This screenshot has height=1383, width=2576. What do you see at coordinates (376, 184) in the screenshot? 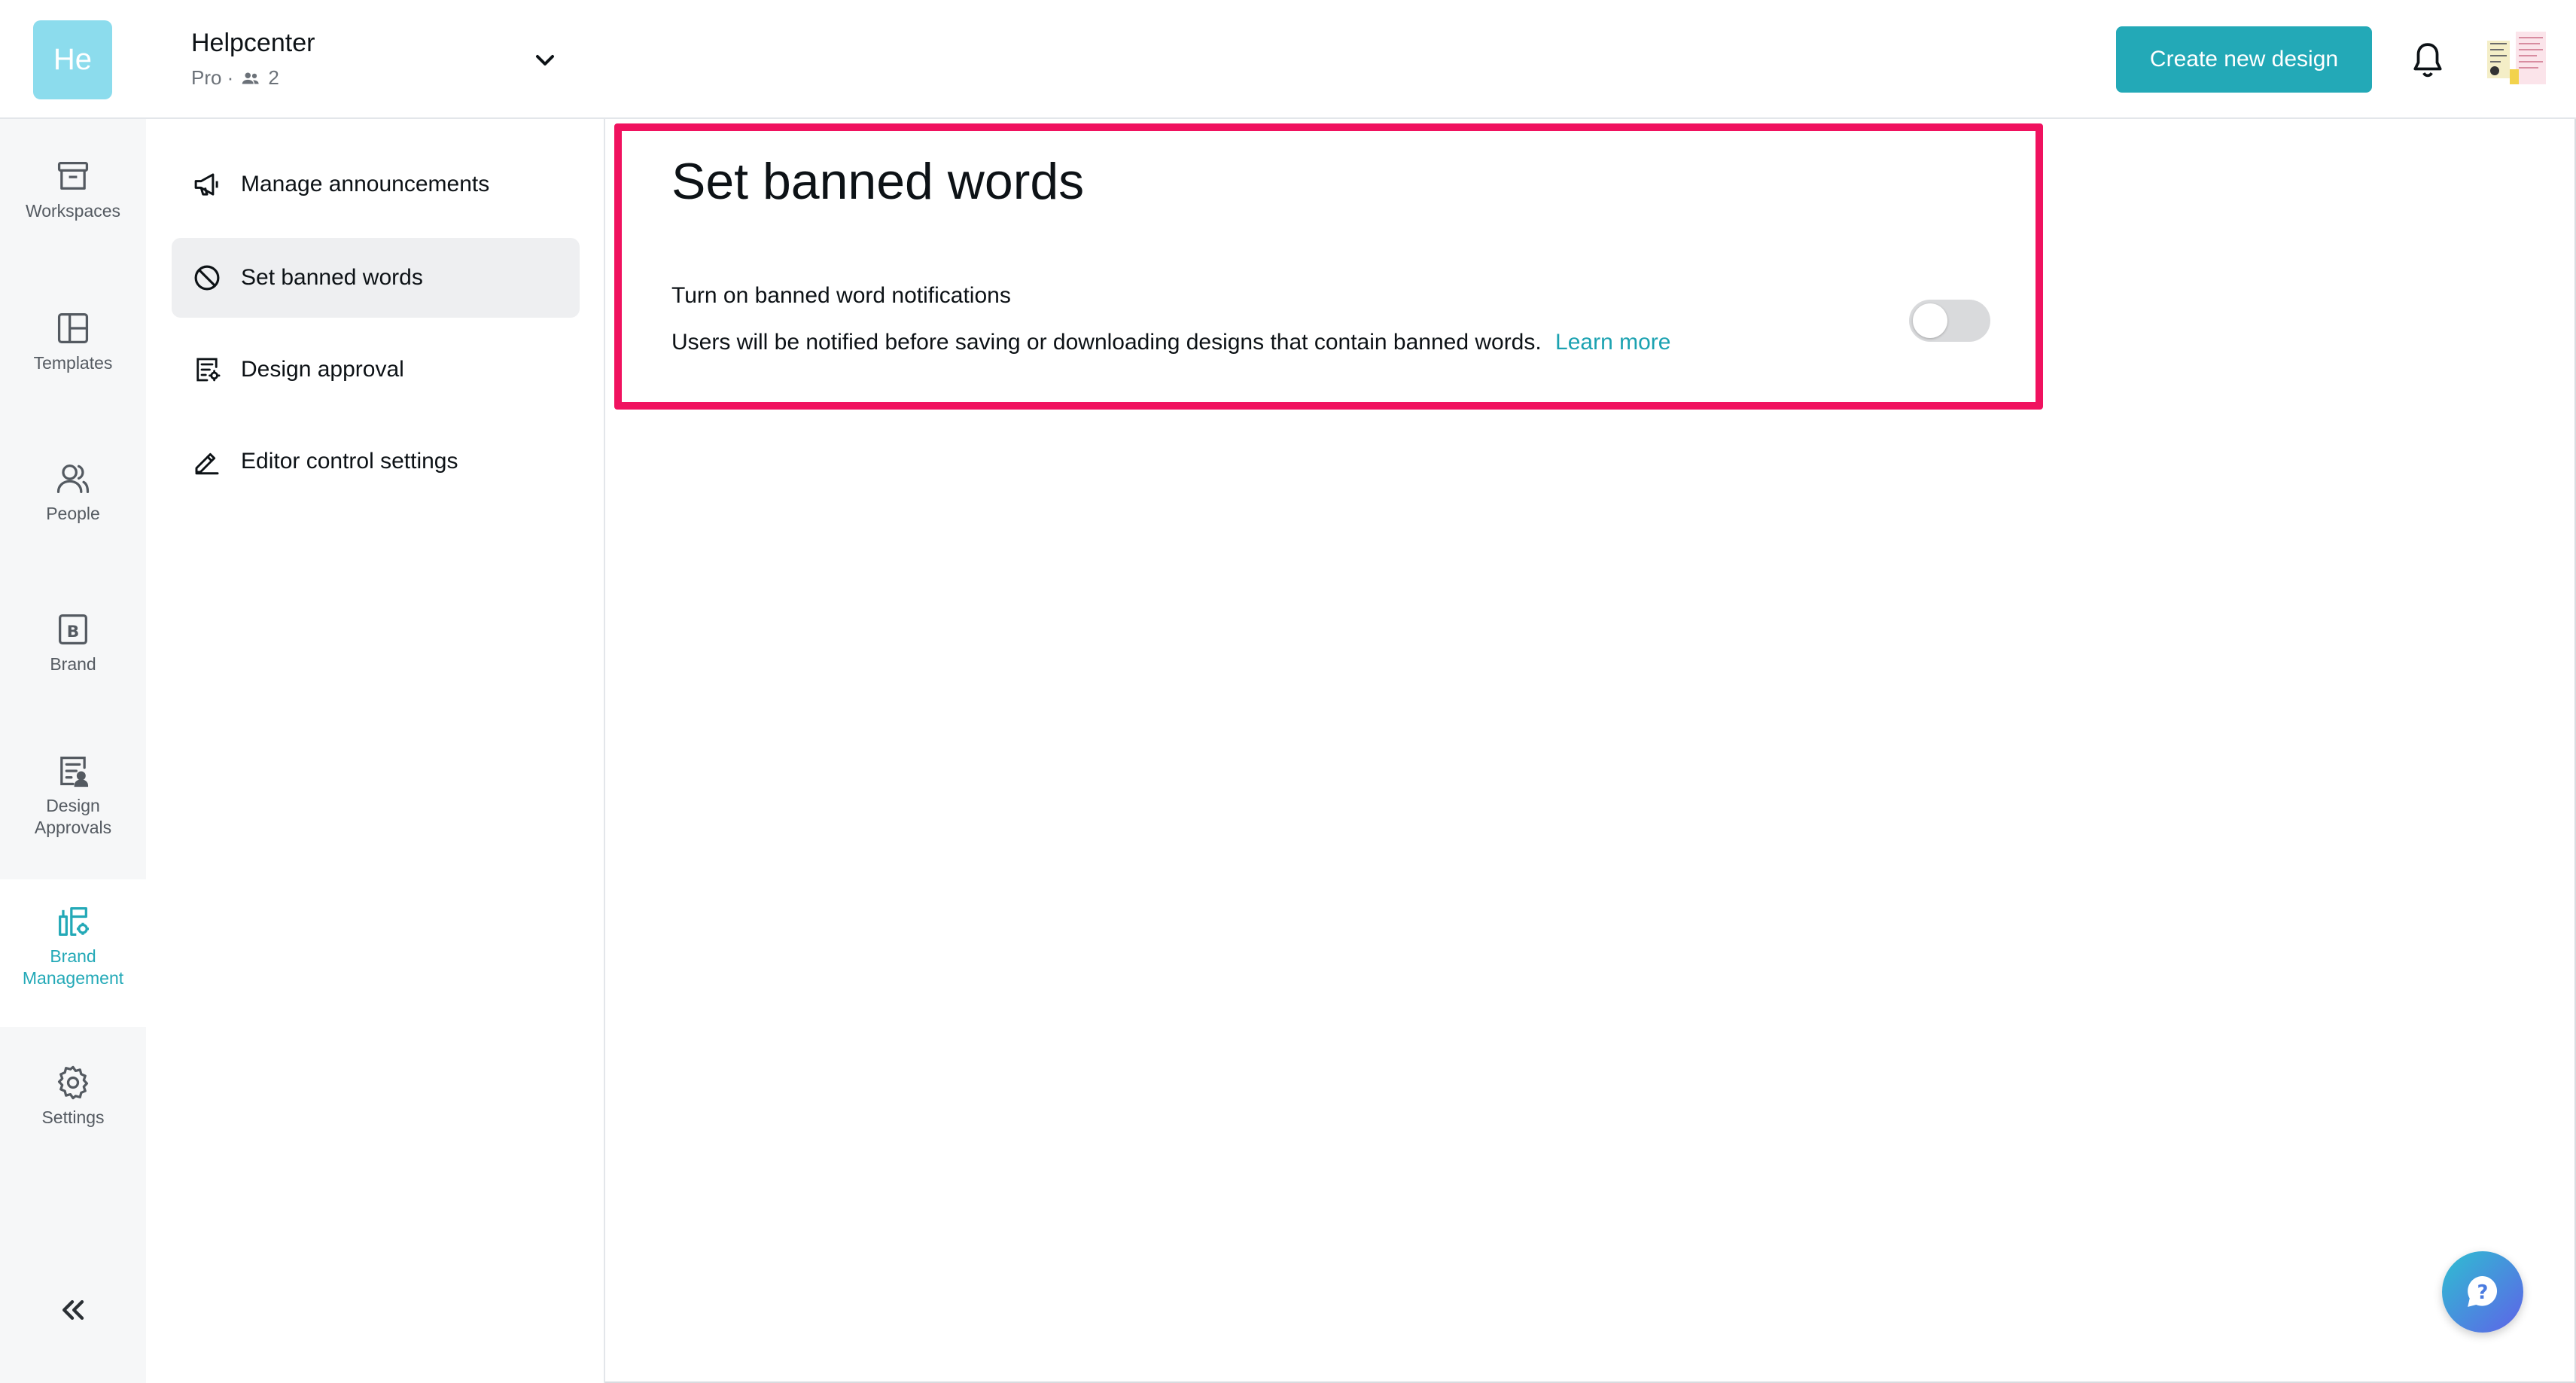
I see `subnav-item-manage-announcements: Manage announcements` at bounding box center [376, 184].